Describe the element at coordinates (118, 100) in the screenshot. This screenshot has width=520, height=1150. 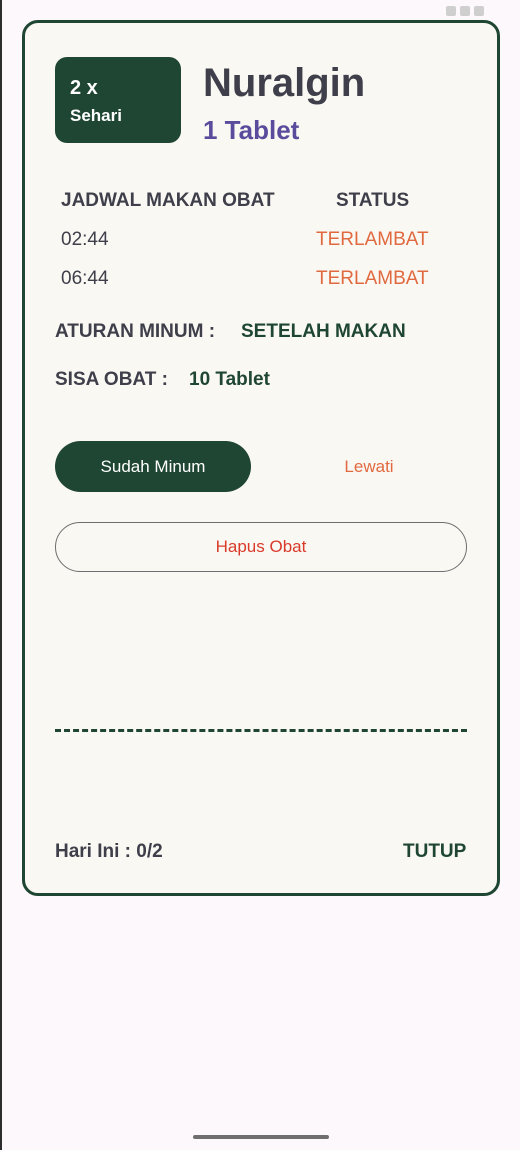
I see `frequency-badge: 2 x Sehari` at that location.